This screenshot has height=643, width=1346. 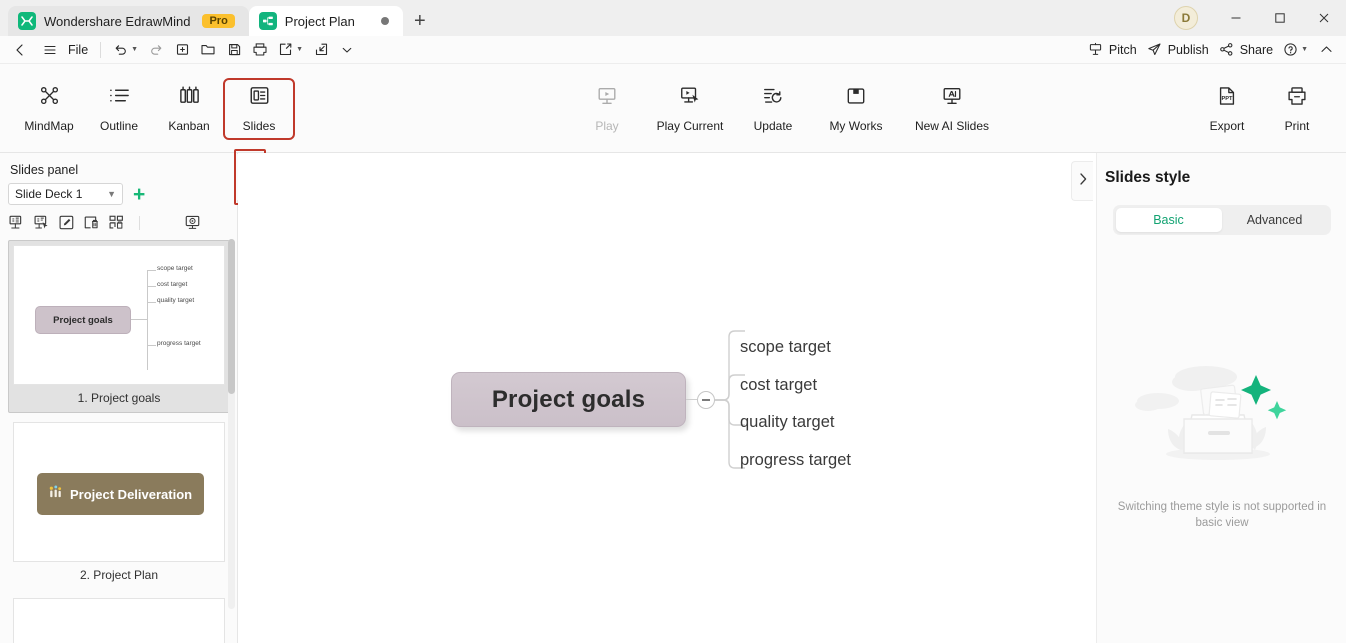 I want to click on export-ppt-icon: PPT, so click(x=1227, y=98).